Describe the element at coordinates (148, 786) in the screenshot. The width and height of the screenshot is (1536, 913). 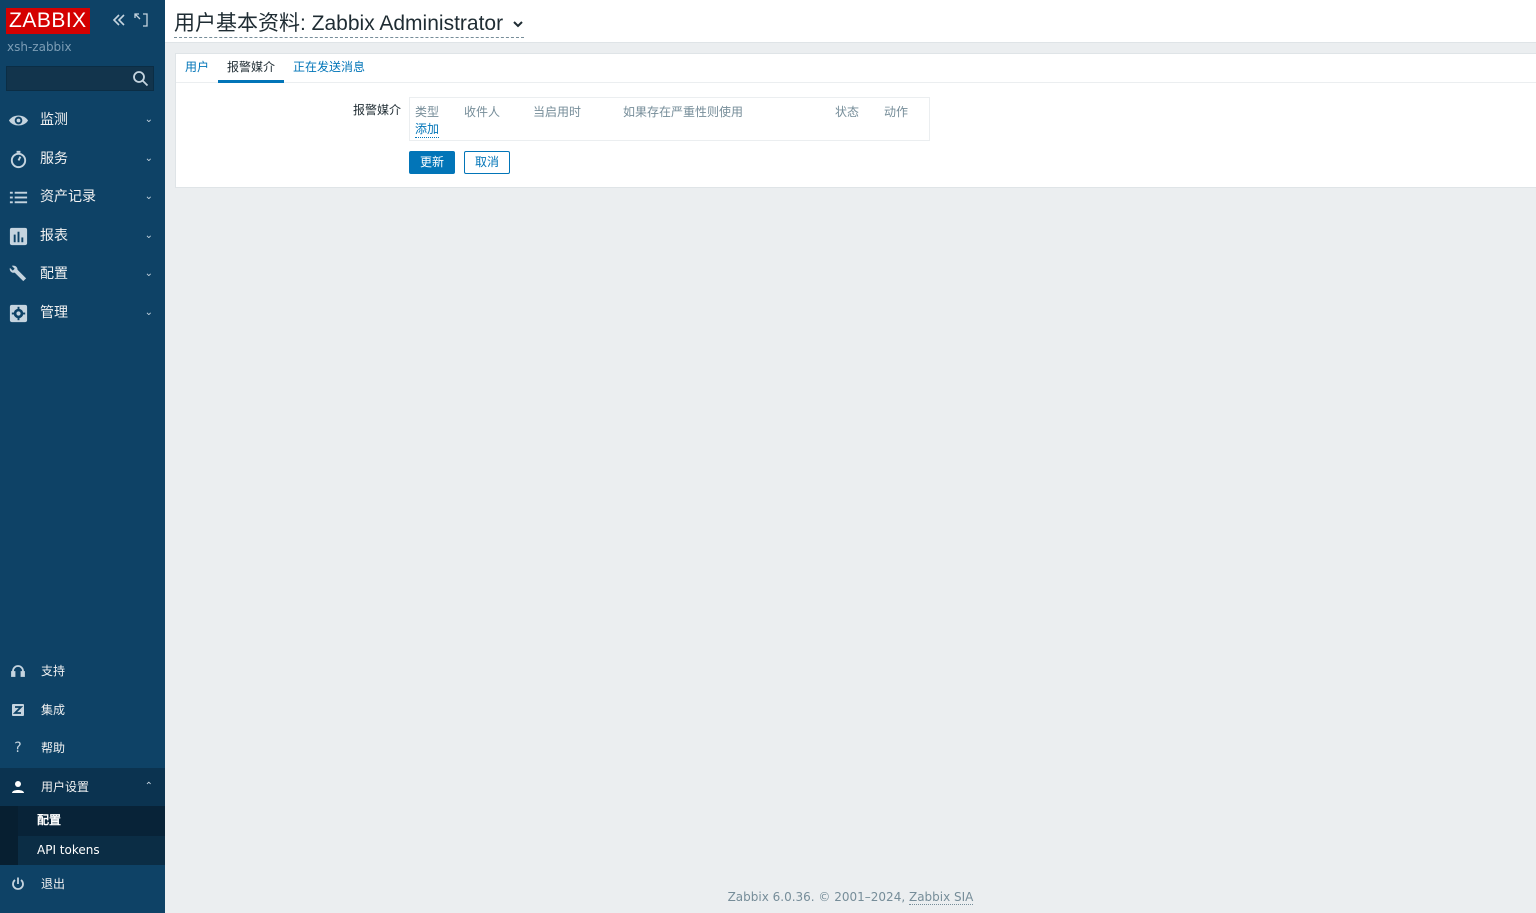
I see `chevron-up-icon: ⌃` at that location.